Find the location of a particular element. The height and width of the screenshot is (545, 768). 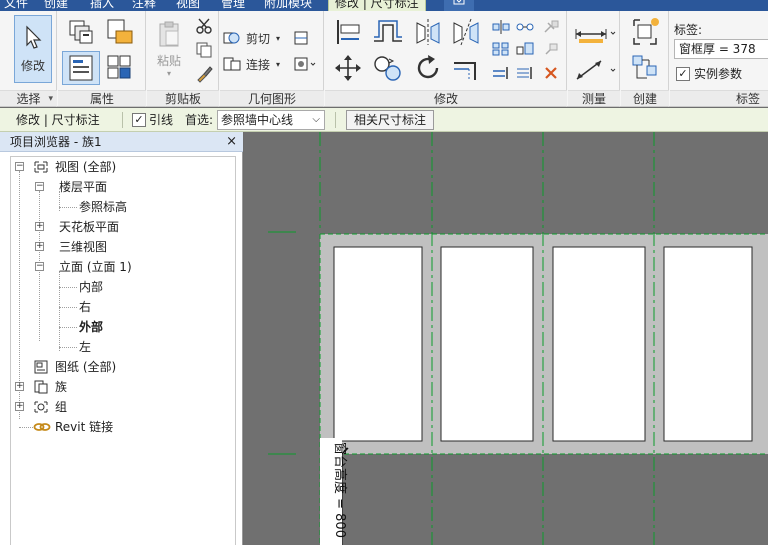

label-parameter-select: 窗框厚 = 378 is located at coordinates (721, 49).